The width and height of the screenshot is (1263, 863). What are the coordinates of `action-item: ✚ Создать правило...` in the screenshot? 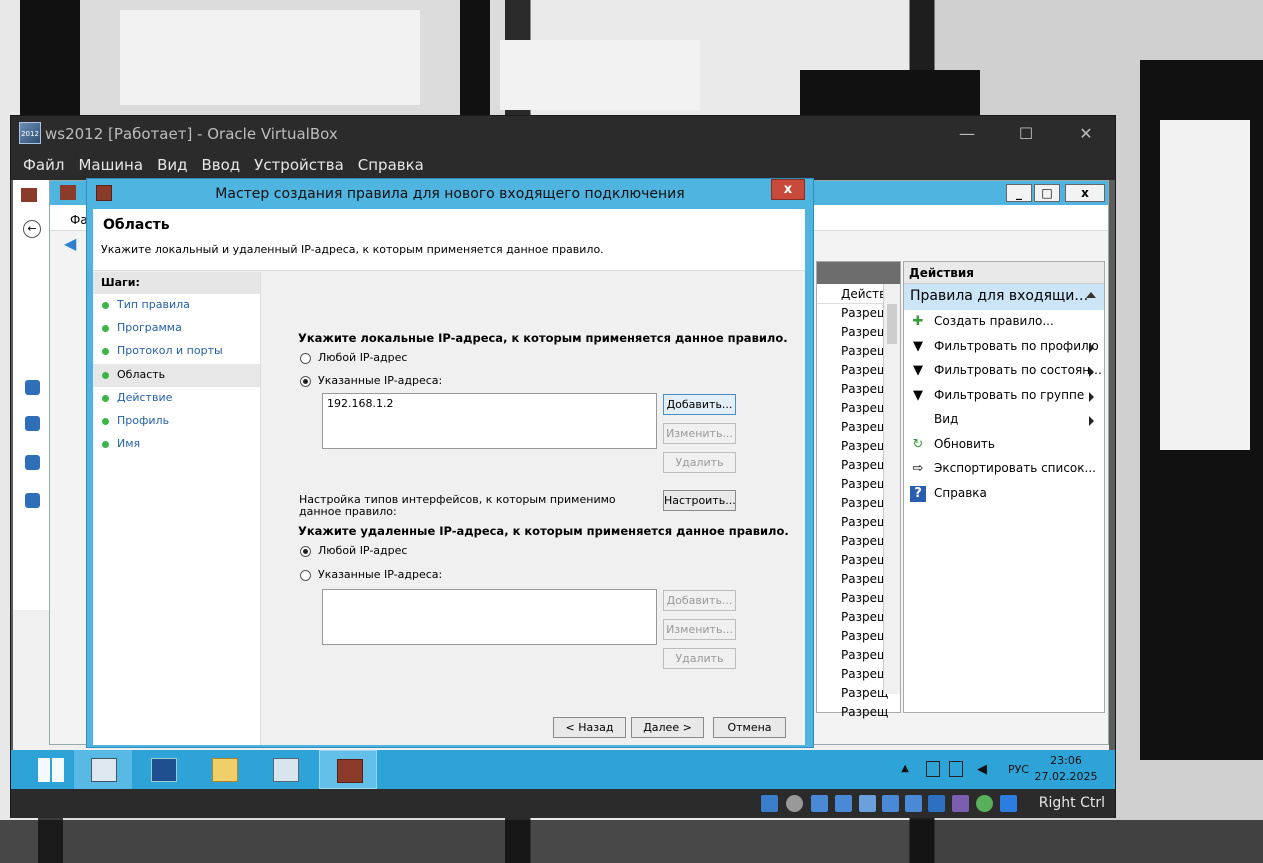 It's located at (1004, 322).